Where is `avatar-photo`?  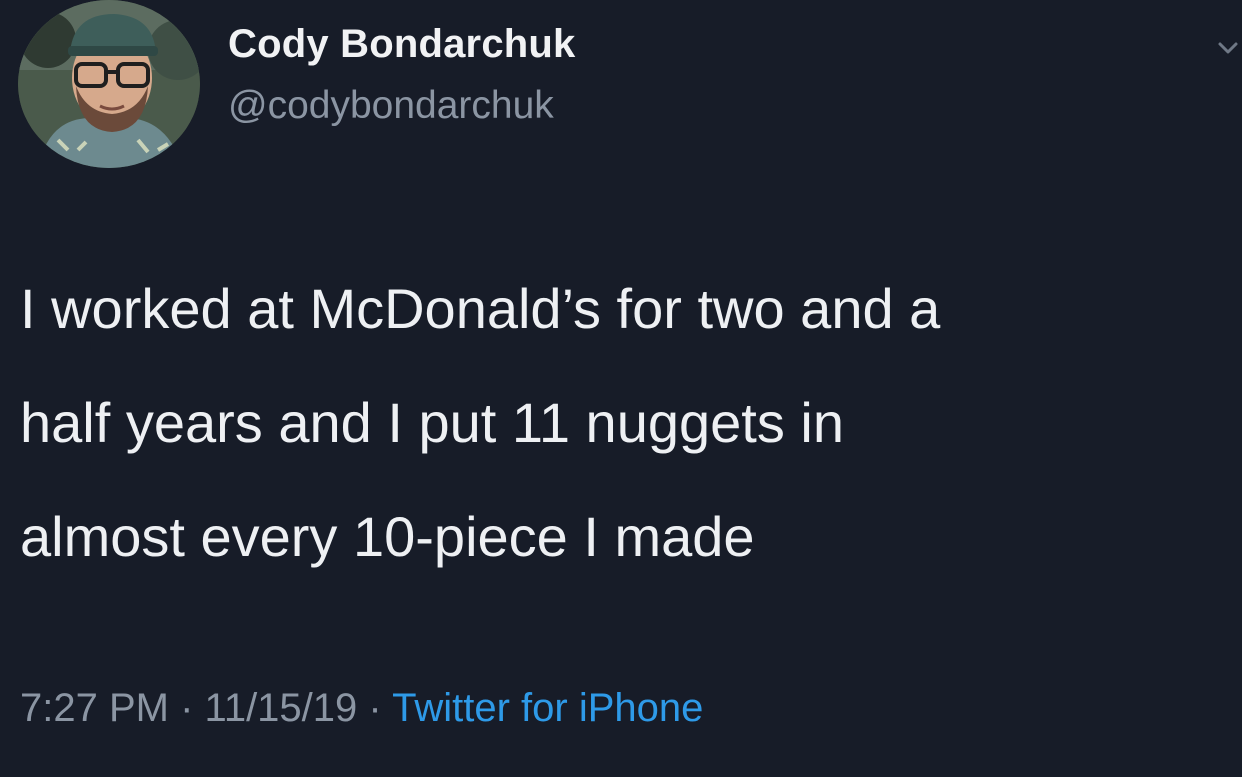
avatar-photo is located at coordinates (109, 84).